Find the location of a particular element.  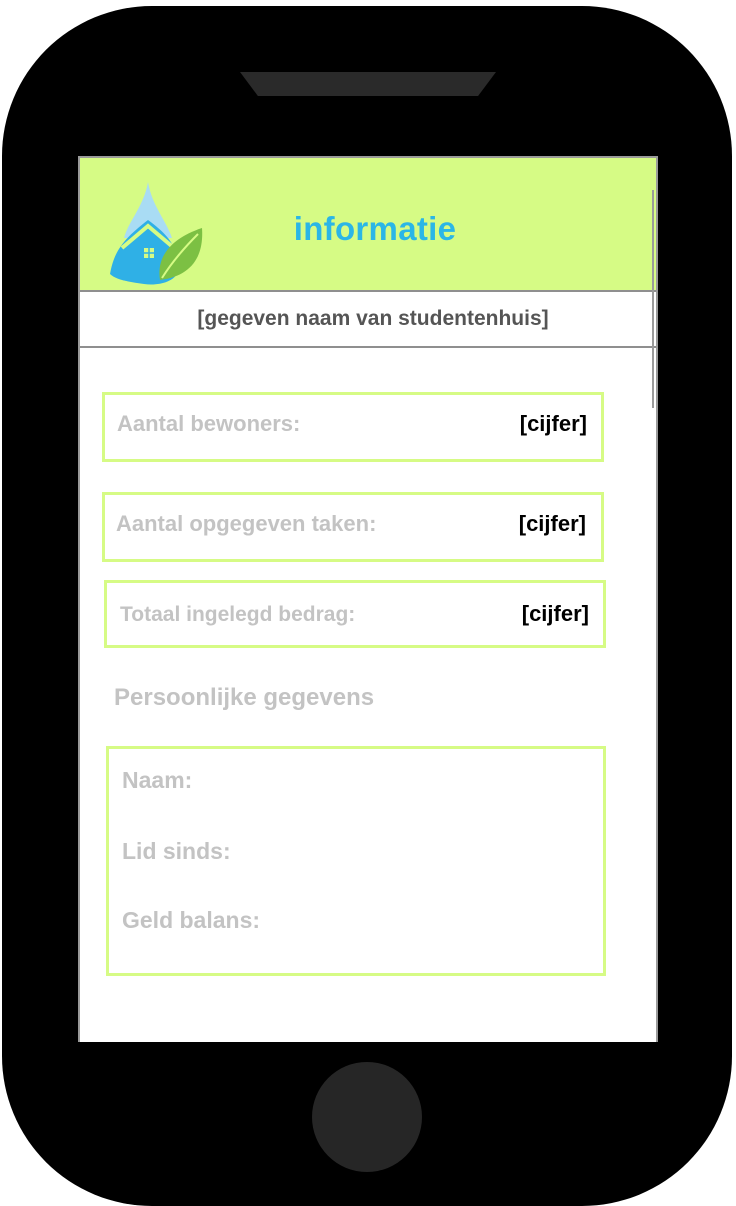

app-header: informatie is located at coordinates (368, 225).